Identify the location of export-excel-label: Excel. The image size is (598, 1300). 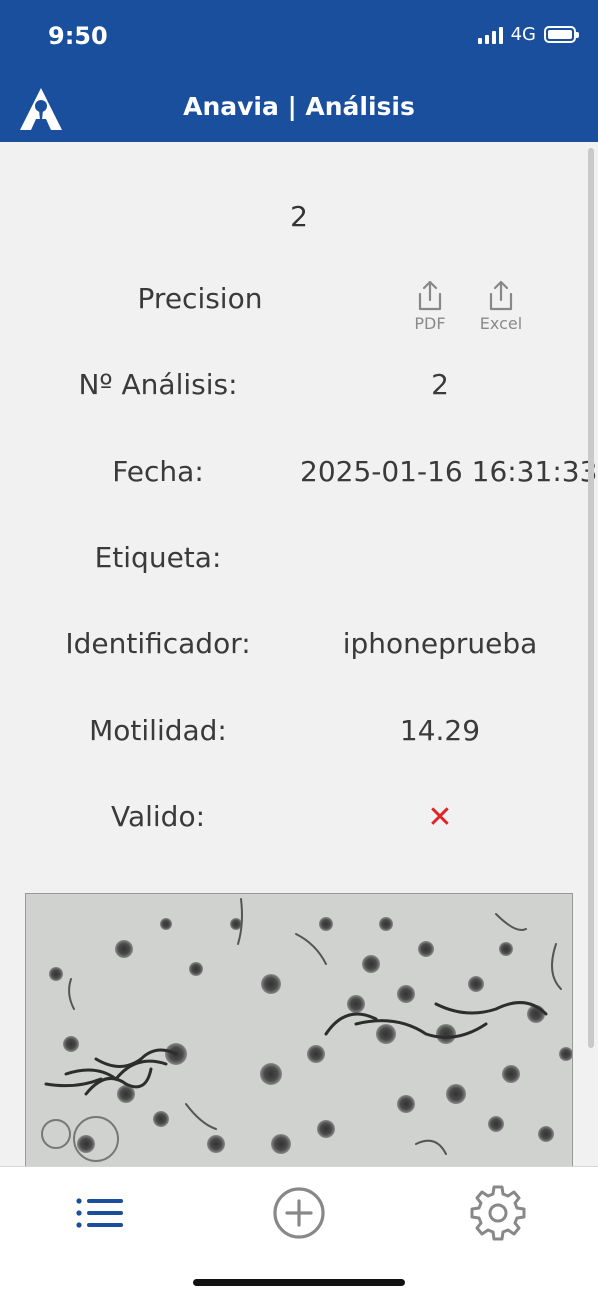
(501, 323).